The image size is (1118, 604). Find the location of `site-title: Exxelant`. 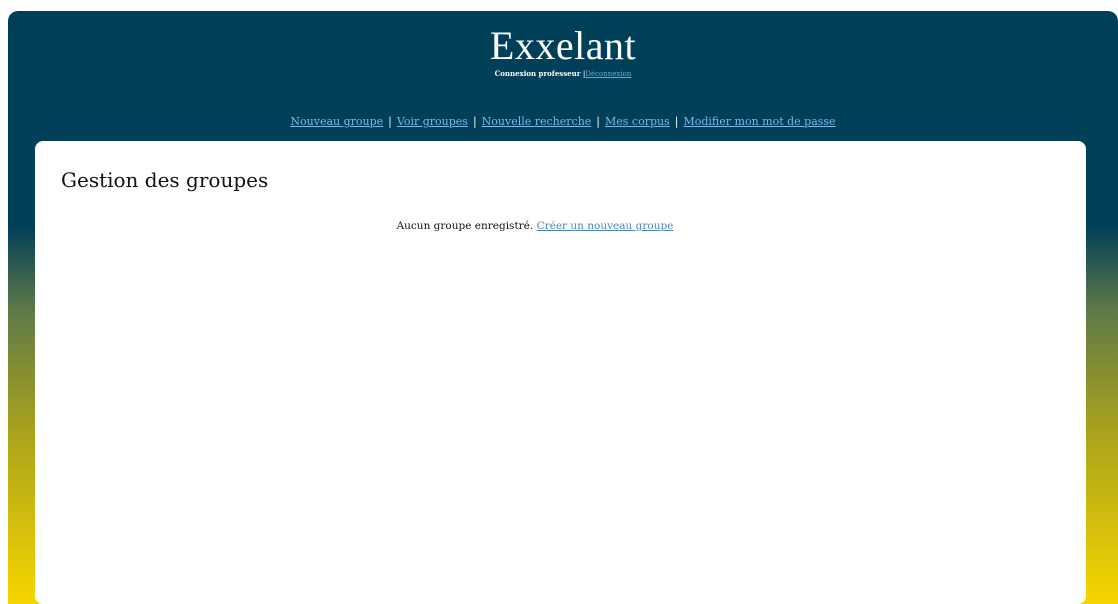

site-title: Exxelant is located at coordinates (563, 45).